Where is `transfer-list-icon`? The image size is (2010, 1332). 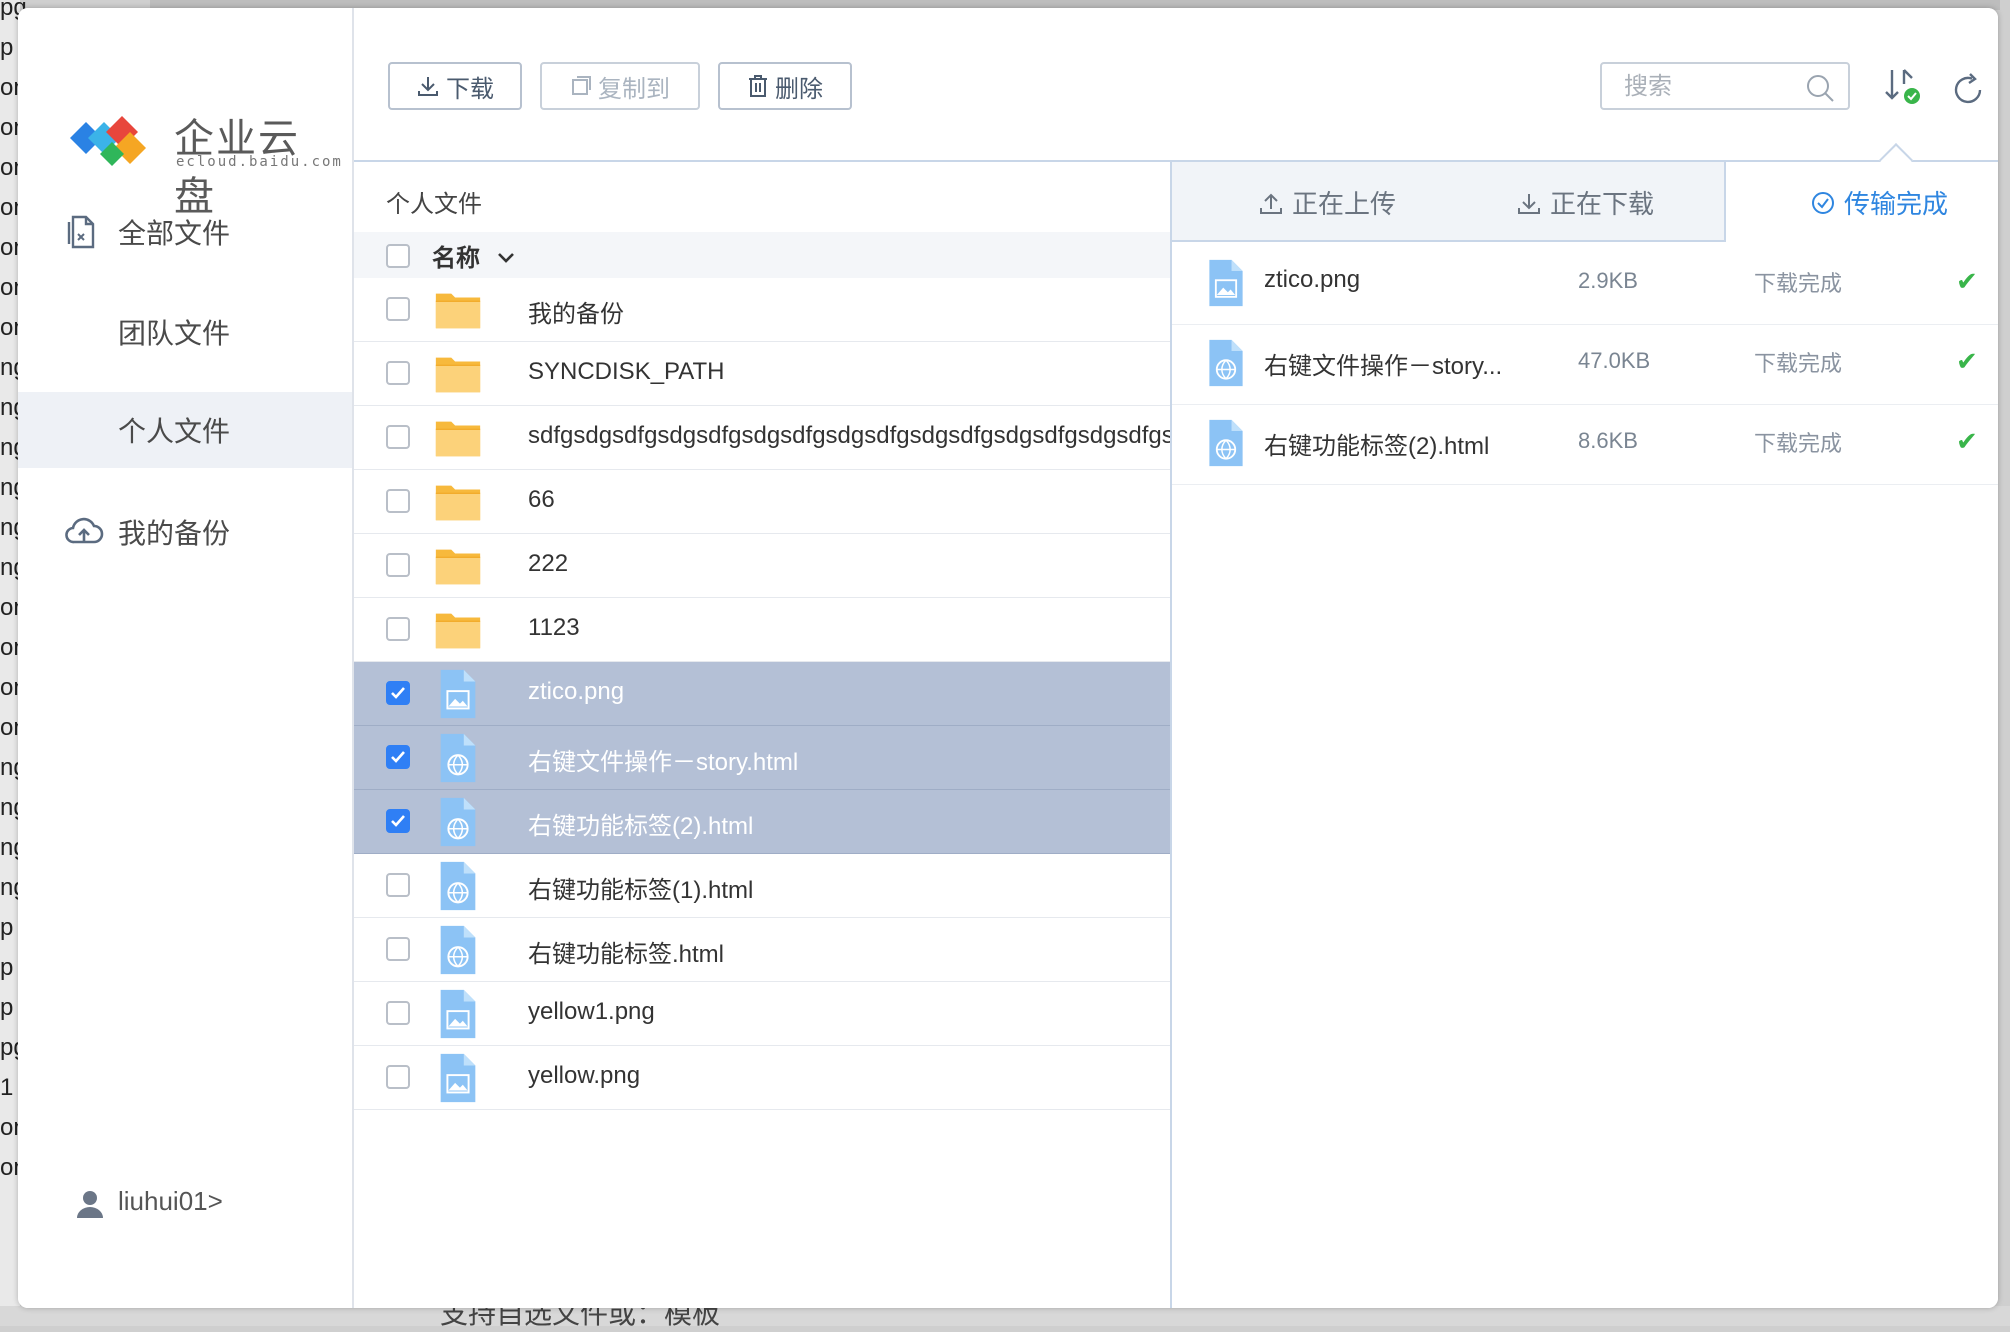 transfer-list-icon is located at coordinates (1902, 88).